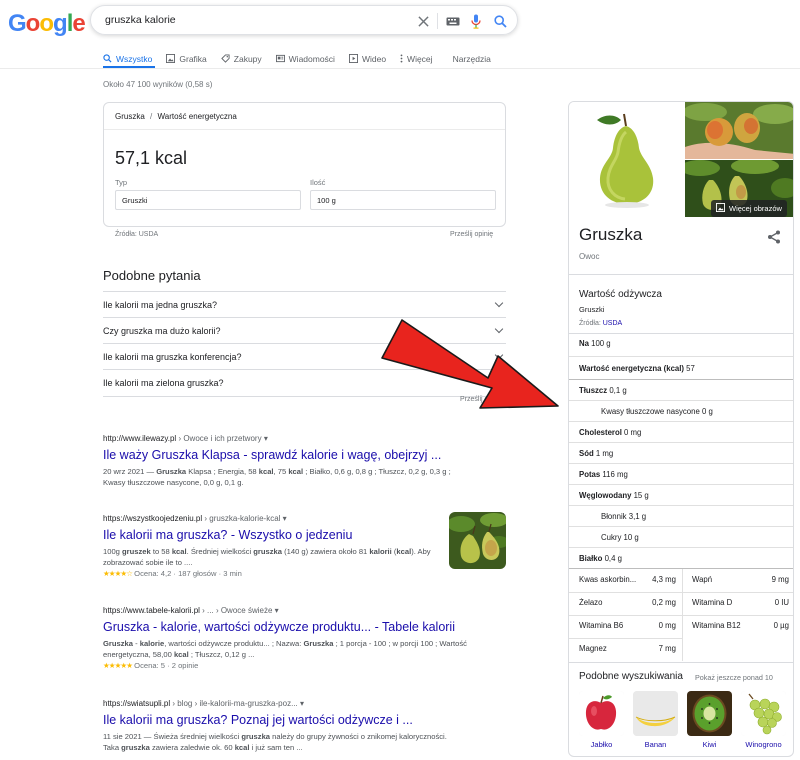 Image resolution: width=800 pixels, height=760 pixels. I want to click on type-select: Gruszki, so click(208, 200).